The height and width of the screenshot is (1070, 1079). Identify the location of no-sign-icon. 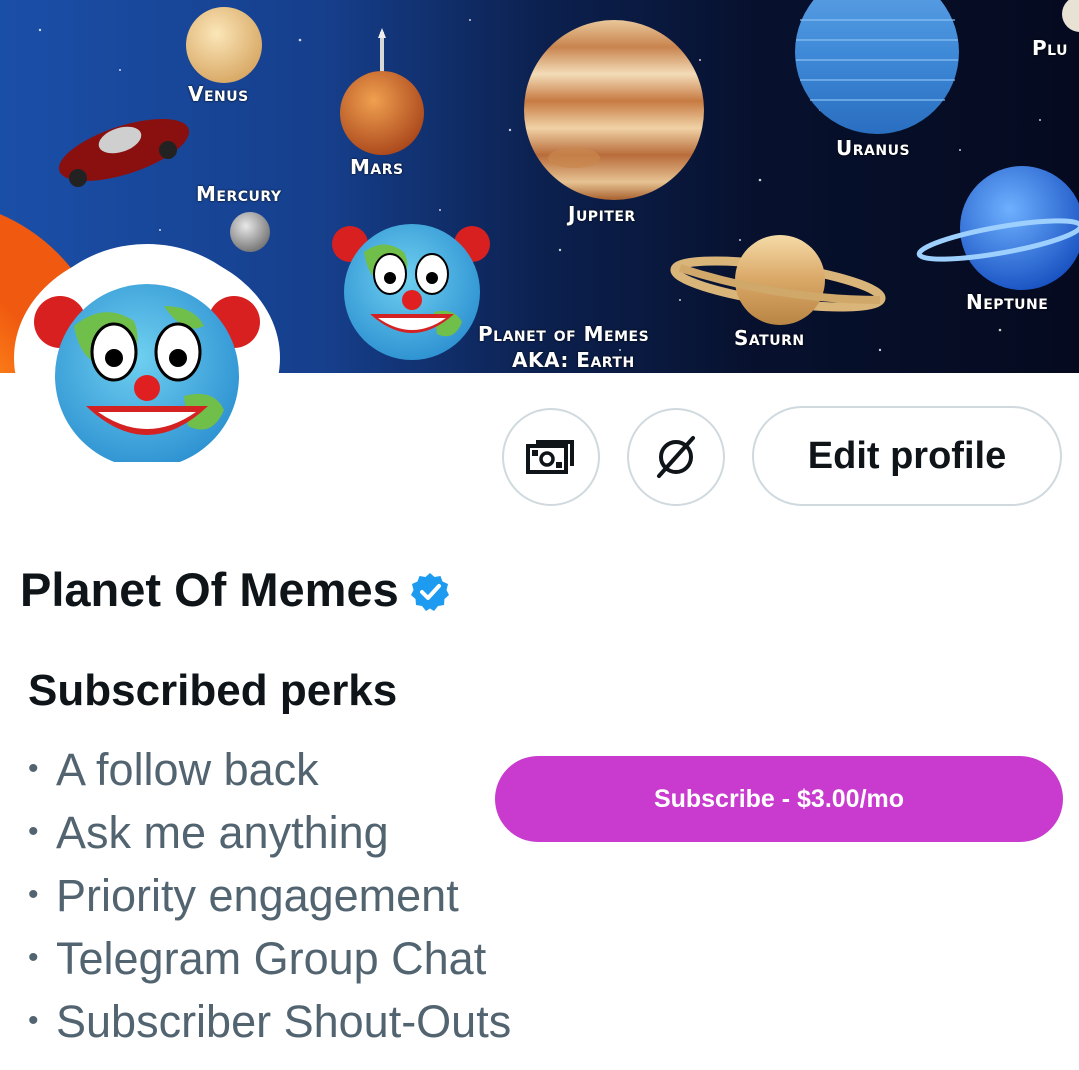
(676, 457).